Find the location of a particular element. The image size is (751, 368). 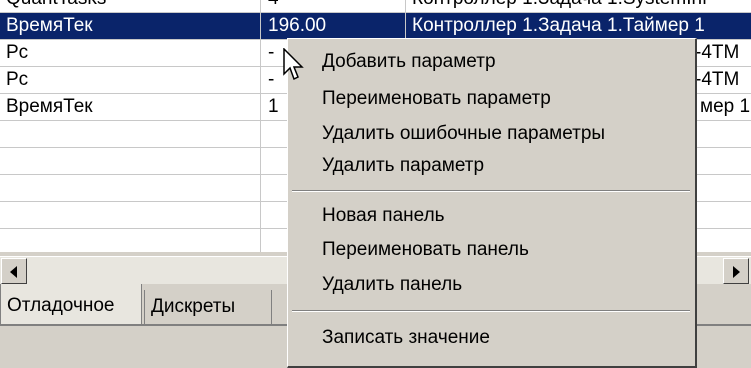

cell-source: Контроллер 1.Задача 1.Таймер 1 is located at coordinates (558, 25).